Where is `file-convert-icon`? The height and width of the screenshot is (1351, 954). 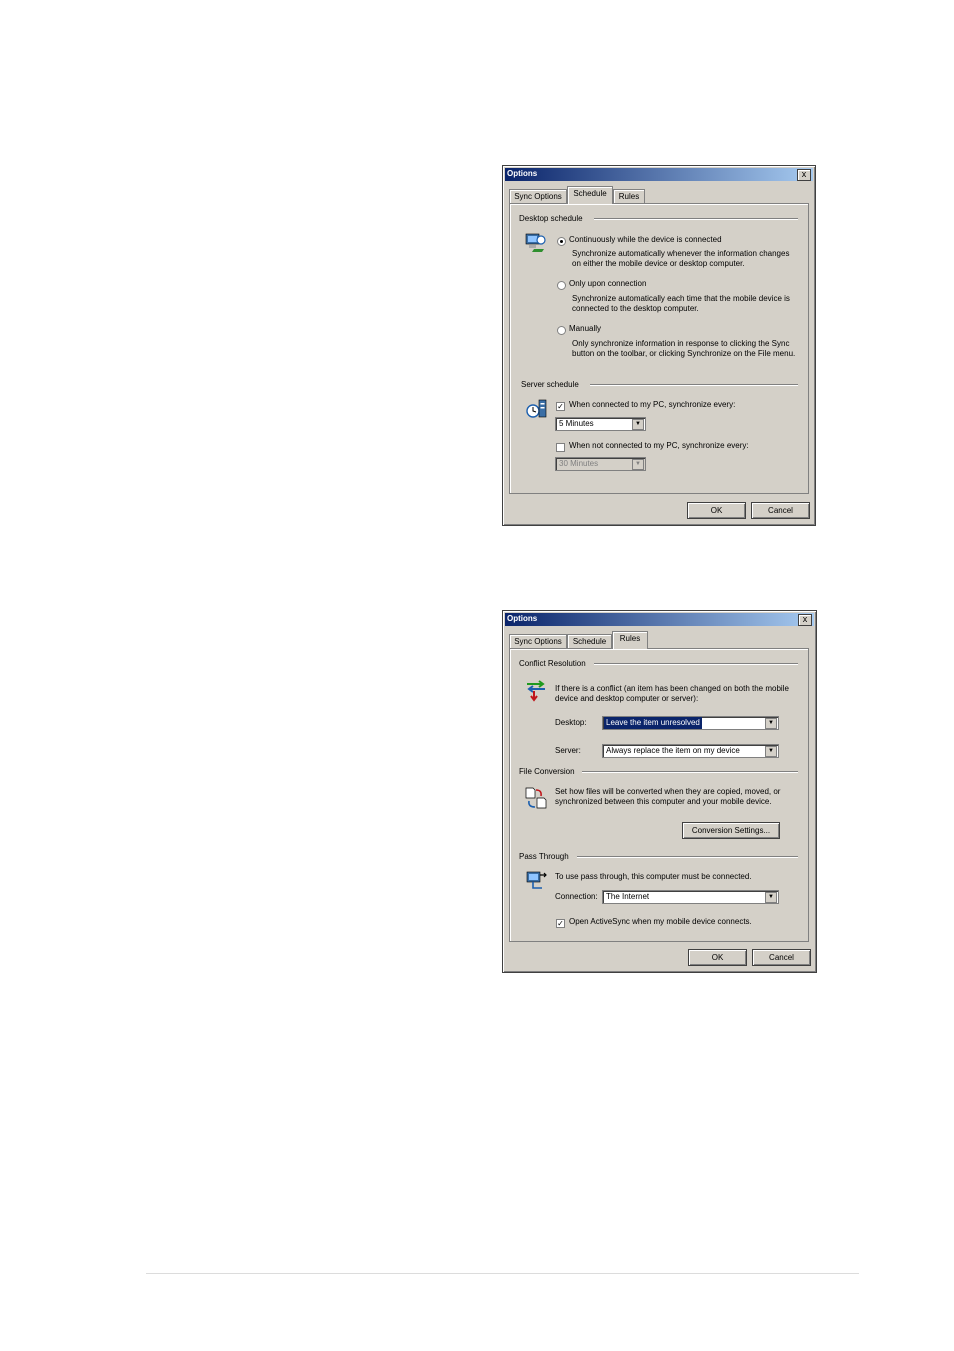 file-convert-icon is located at coordinates (536, 798).